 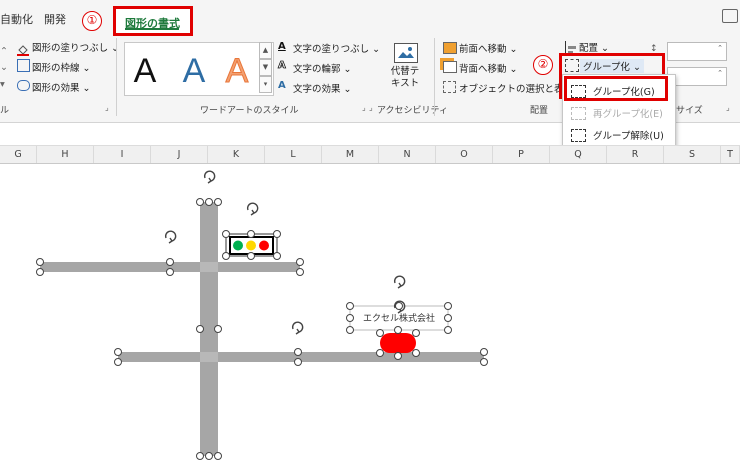 I want to click on signal-red-light, so click(x=264, y=245).